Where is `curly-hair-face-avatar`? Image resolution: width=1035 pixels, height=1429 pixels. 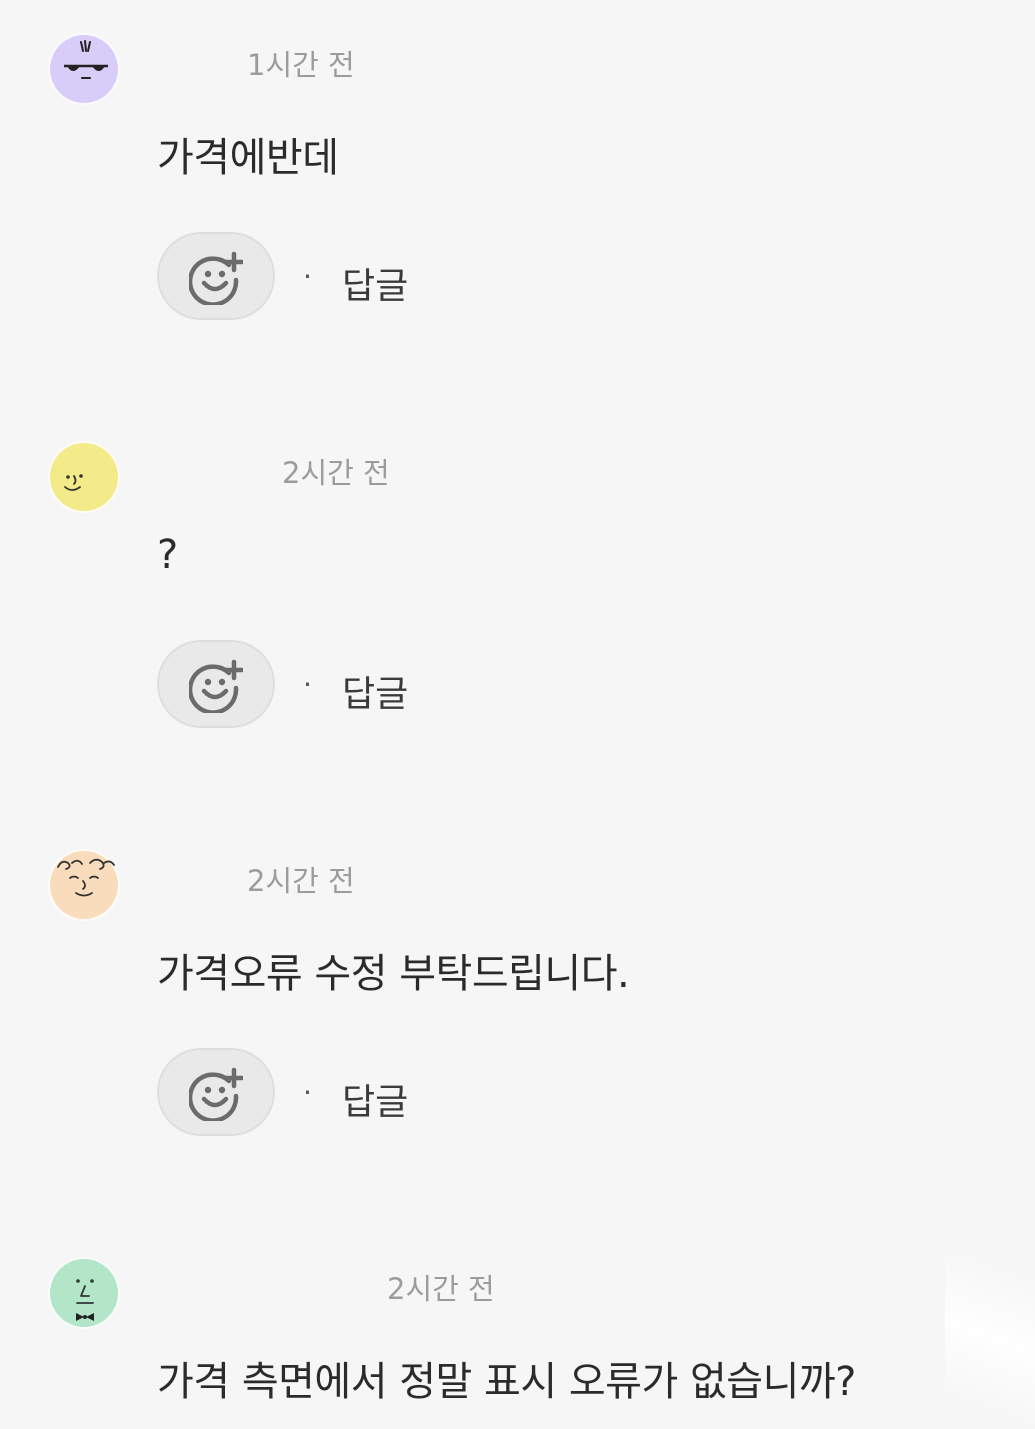
curly-hair-face-avatar is located at coordinates (84, 885).